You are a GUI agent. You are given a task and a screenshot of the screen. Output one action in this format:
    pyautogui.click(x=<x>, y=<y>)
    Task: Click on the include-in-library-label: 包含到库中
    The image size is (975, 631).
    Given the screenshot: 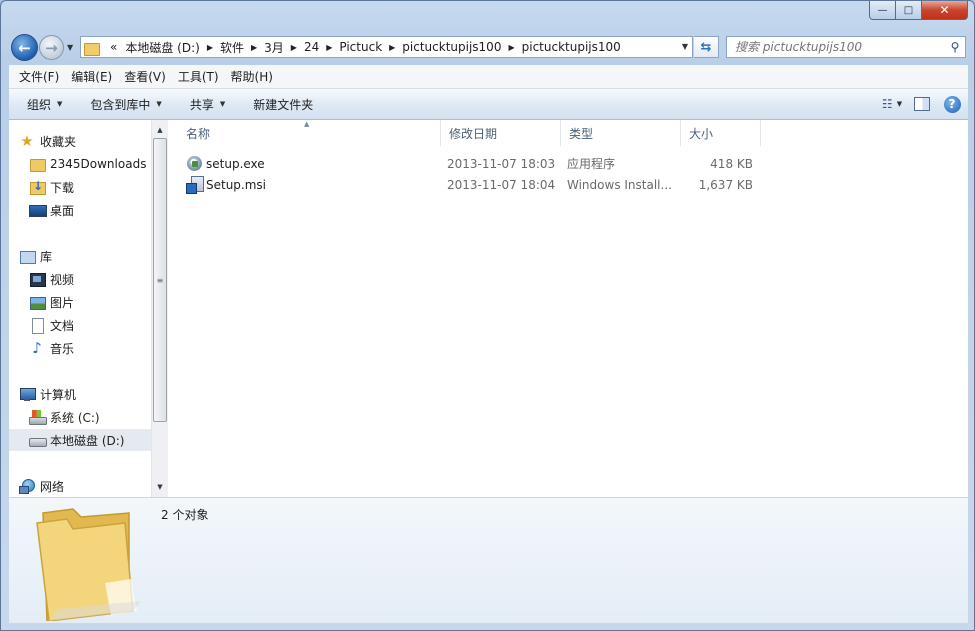 What is the action you would take?
    pyautogui.click(x=120, y=104)
    